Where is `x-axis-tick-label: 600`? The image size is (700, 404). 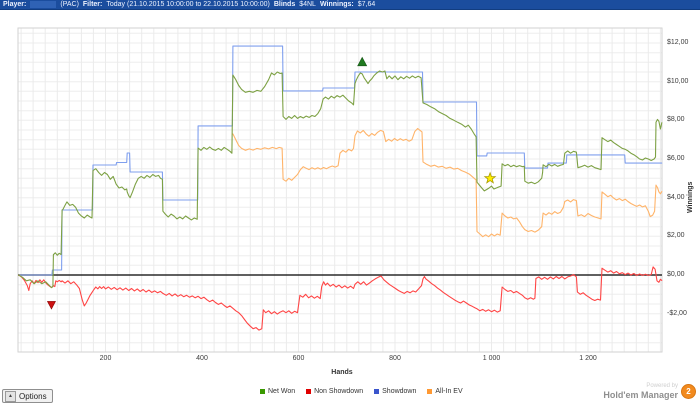
x-axis-tick-label: 600 is located at coordinates (298, 358).